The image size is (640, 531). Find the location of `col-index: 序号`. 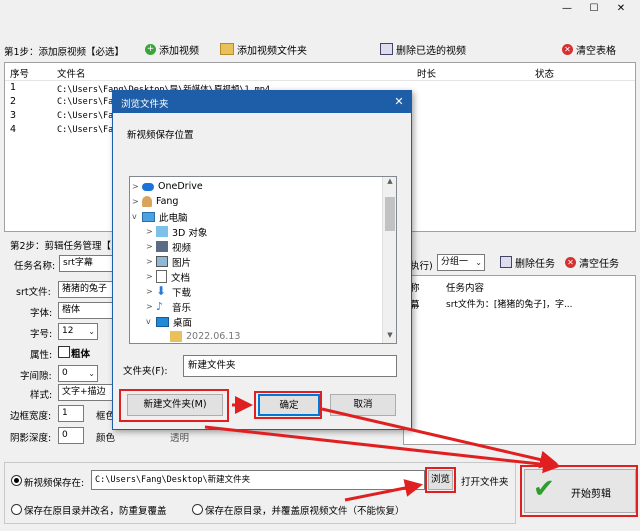

col-index: 序号 is located at coordinates (19, 73).